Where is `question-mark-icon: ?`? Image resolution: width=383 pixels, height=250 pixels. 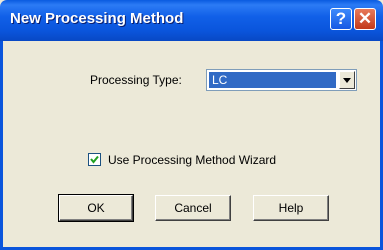 question-mark-icon: ? is located at coordinates (341, 18).